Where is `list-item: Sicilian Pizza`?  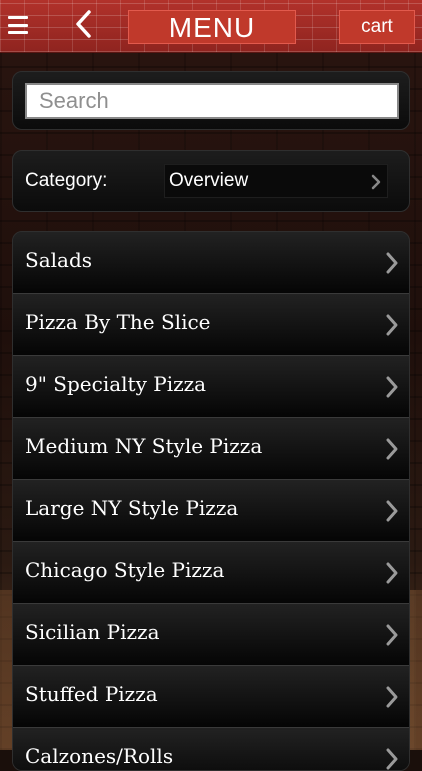
list-item: Sicilian Pizza is located at coordinates (211, 635).